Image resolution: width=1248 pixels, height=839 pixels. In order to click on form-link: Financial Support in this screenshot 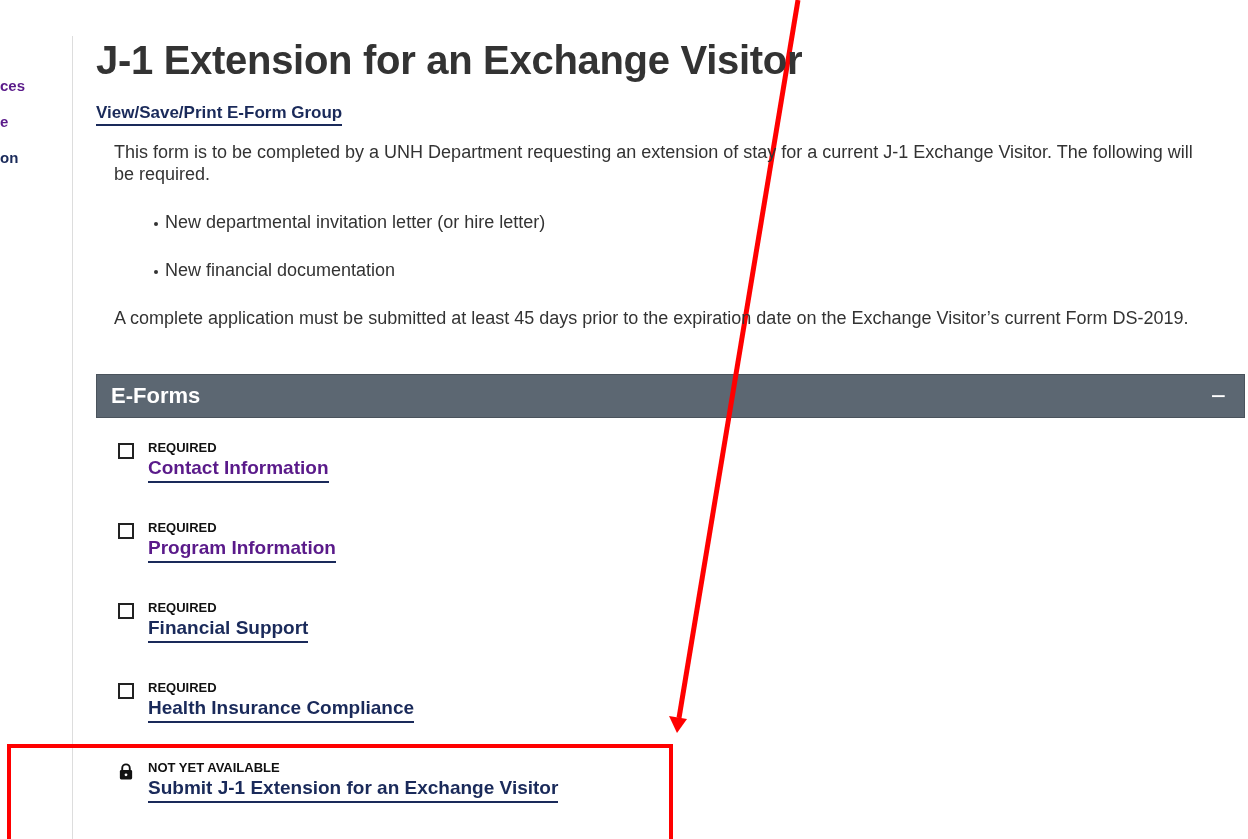, I will do `click(228, 629)`.